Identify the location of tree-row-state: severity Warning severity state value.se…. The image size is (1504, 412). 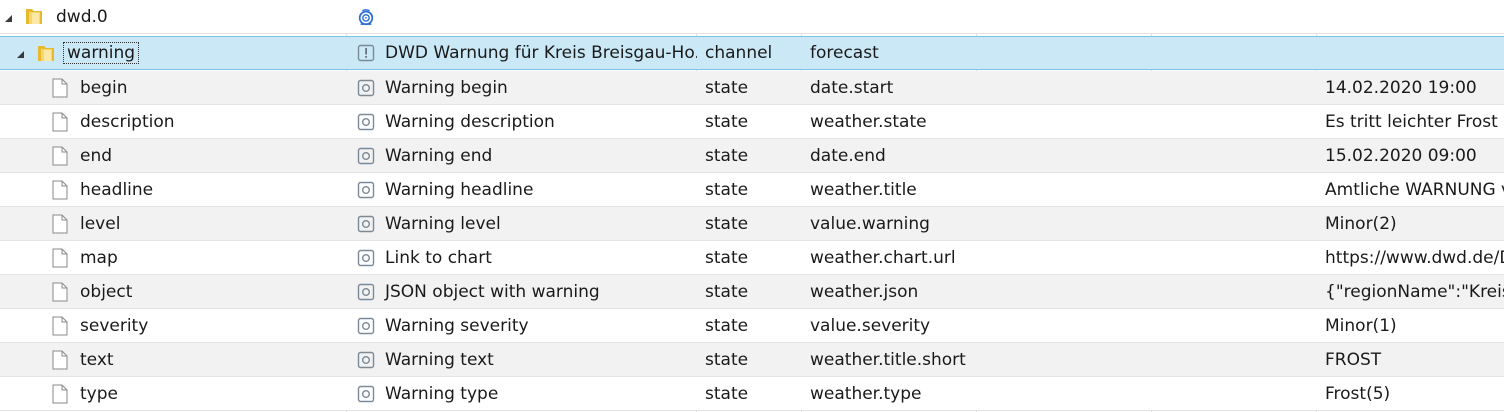
(752, 326).